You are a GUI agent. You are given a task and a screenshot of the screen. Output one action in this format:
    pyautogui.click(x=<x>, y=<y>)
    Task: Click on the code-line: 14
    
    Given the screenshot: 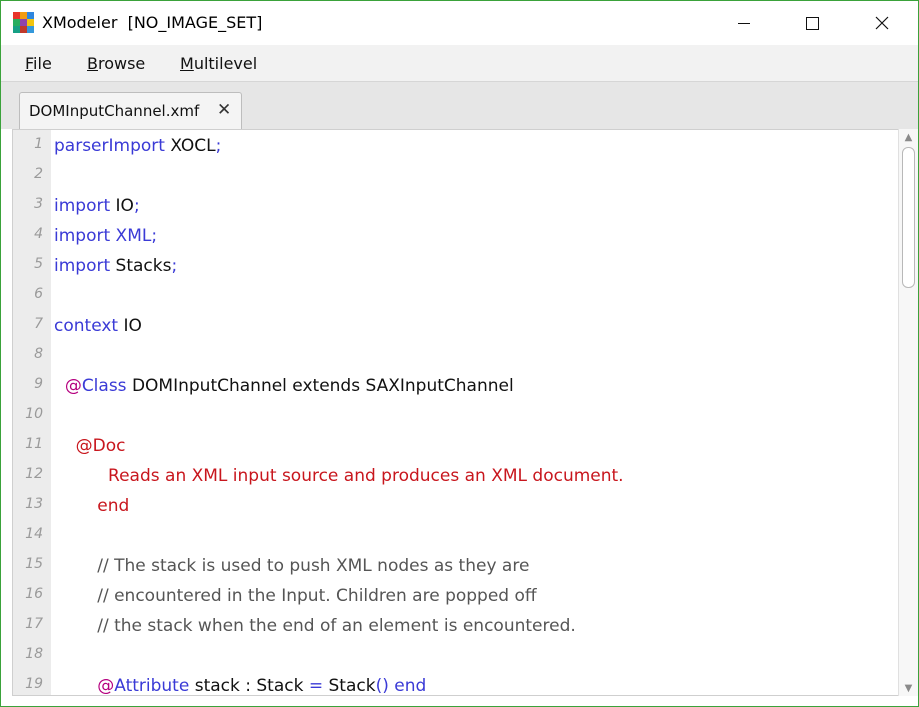 What is the action you would take?
    pyautogui.click(x=453, y=539)
    